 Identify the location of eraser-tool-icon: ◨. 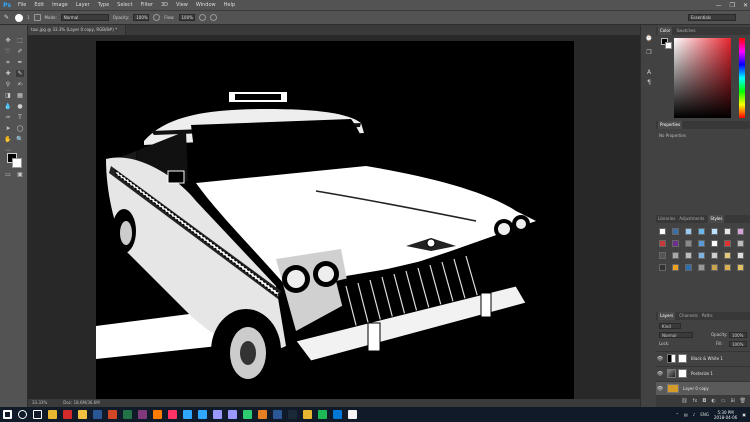
(8, 95).